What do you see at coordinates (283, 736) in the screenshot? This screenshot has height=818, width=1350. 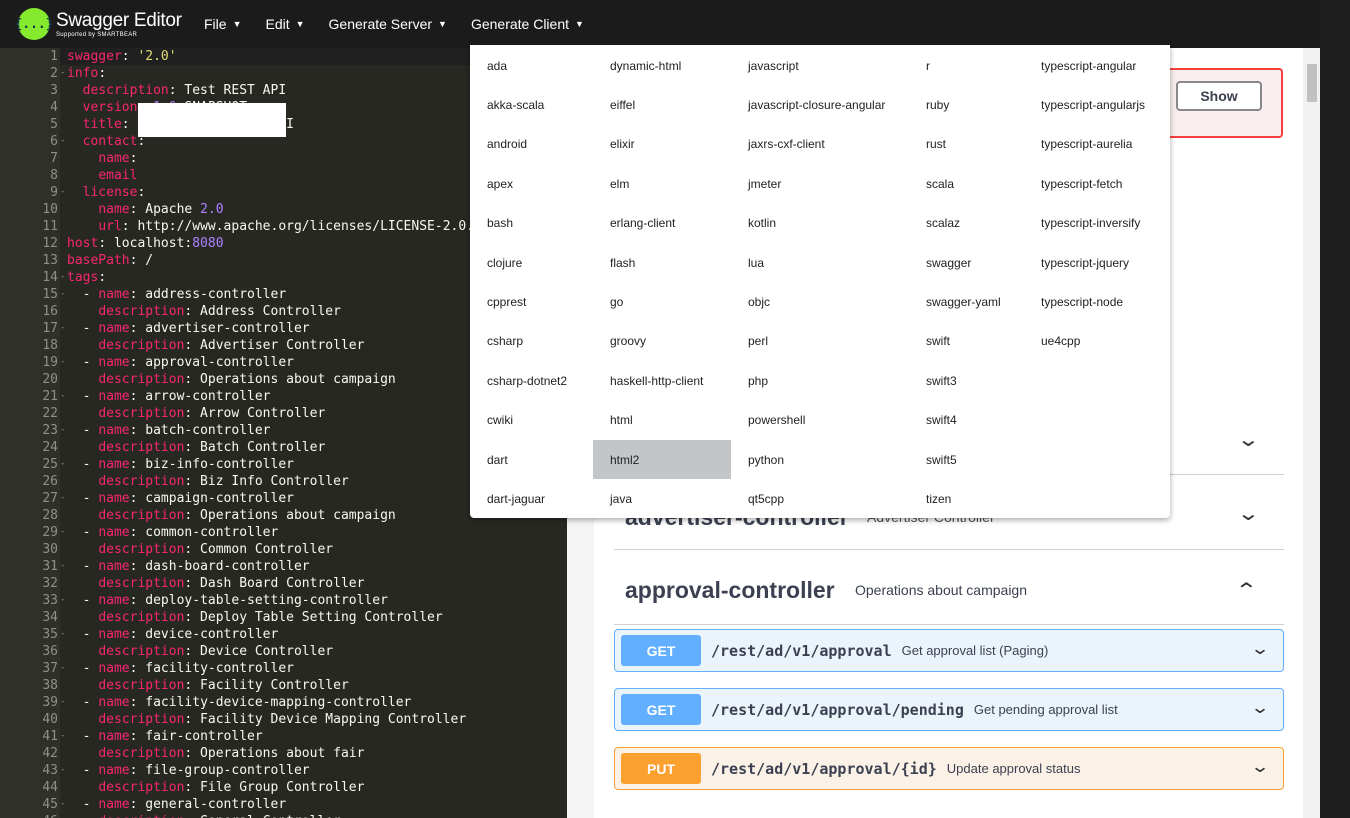 I see `editor-line: 41- - name: fair-controller` at bounding box center [283, 736].